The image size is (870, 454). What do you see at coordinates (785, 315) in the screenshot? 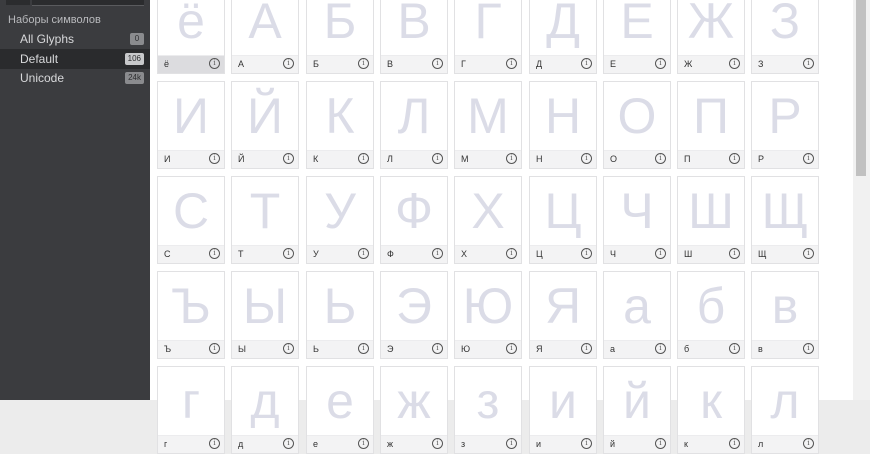
I see `glyph-tile: ввi` at bounding box center [785, 315].